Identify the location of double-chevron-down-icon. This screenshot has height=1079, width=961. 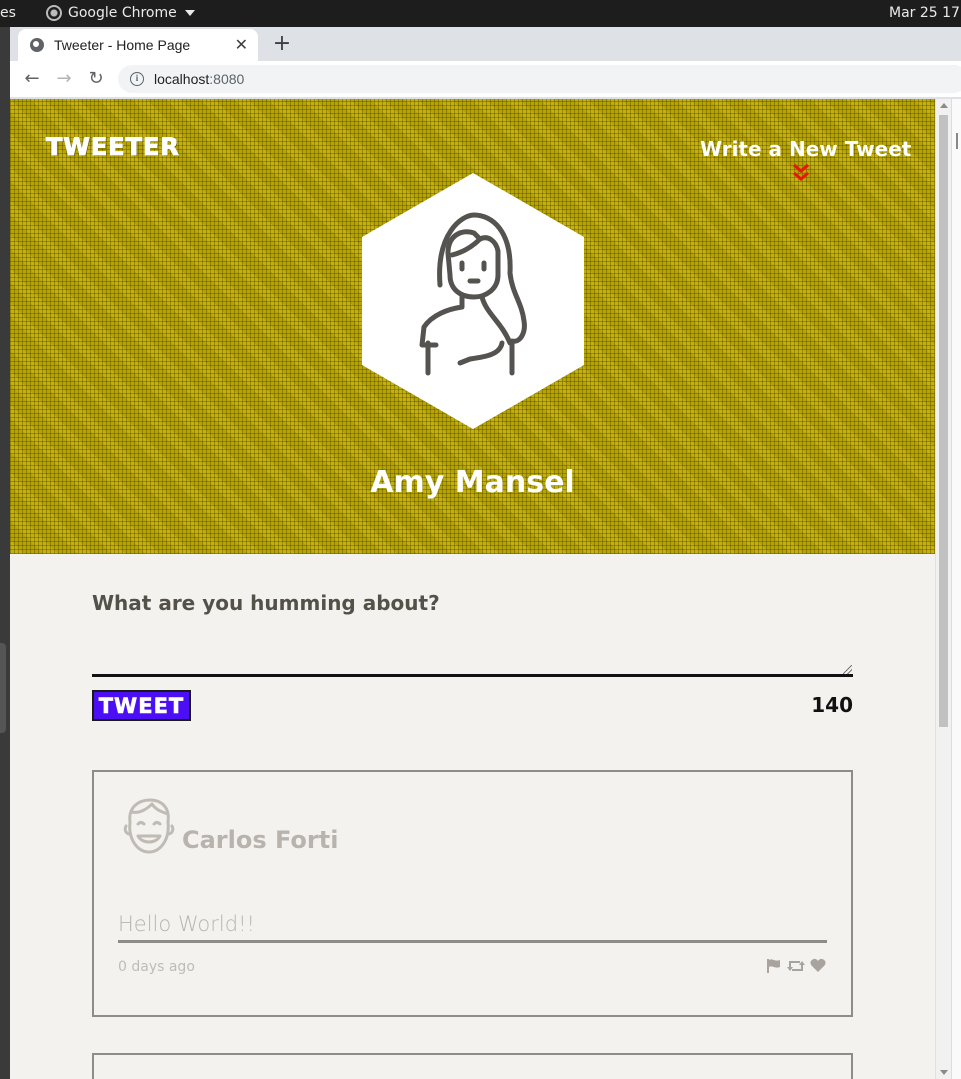
(801, 173).